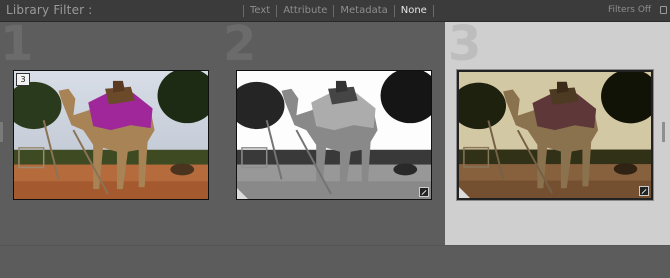 This screenshot has width=670, height=278. What do you see at coordinates (663, 10) in the screenshot?
I see `lock-icon` at bounding box center [663, 10].